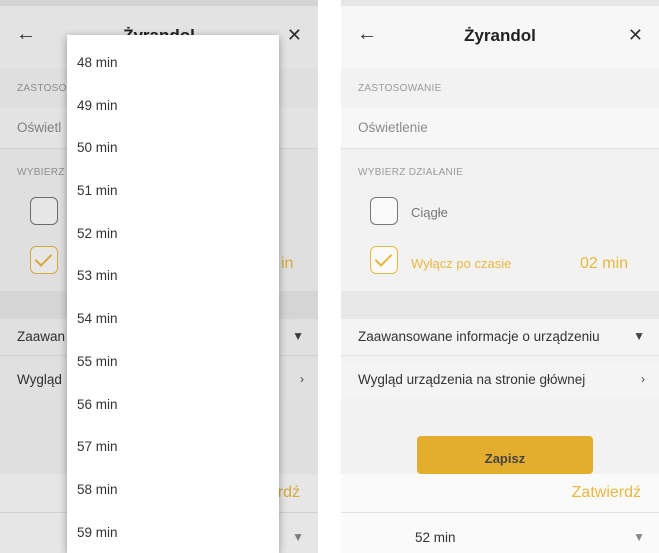  What do you see at coordinates (505, 455) in the screenshot?
I see `save-button: Zapisz` at bounding box center [505, 455].